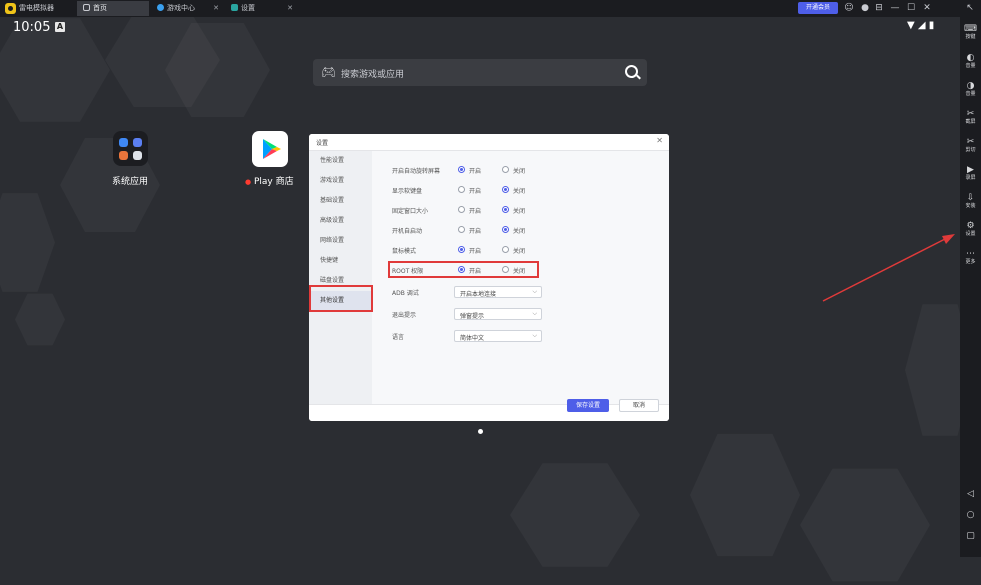  I want to click on collapse-icon: ↖, so click(970, 8).